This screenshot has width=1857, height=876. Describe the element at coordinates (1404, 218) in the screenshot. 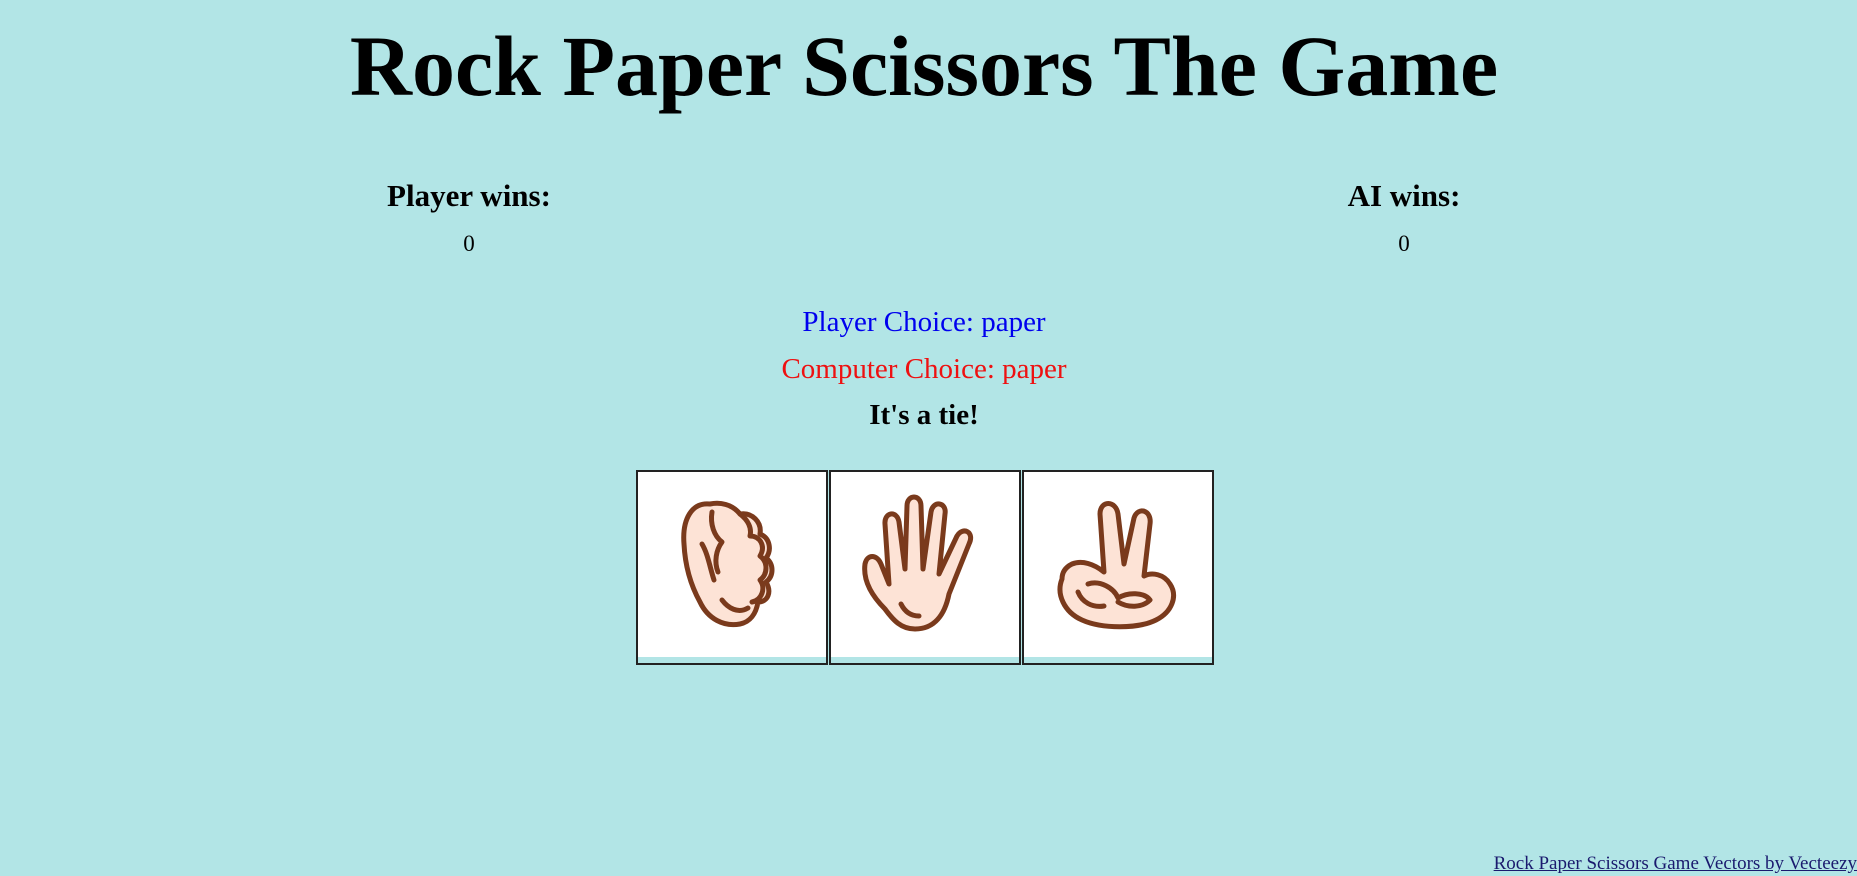

I see `ai-score-panel: AI wins: 0` at that location.